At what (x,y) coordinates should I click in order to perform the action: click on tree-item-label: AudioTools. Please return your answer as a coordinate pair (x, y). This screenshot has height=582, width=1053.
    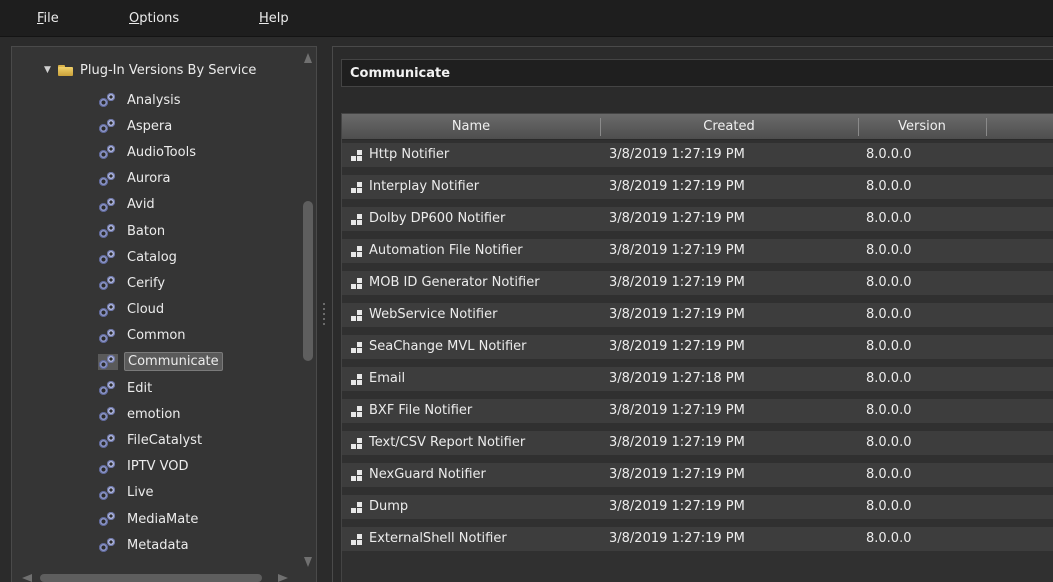
    Looking at the image, I should click on (161, 152).